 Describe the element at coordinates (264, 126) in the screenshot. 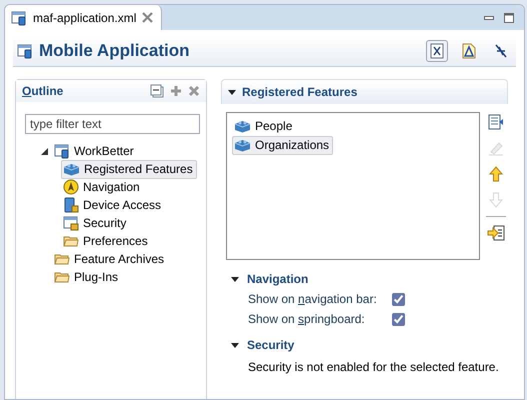

I see `list-item: People` at that location.